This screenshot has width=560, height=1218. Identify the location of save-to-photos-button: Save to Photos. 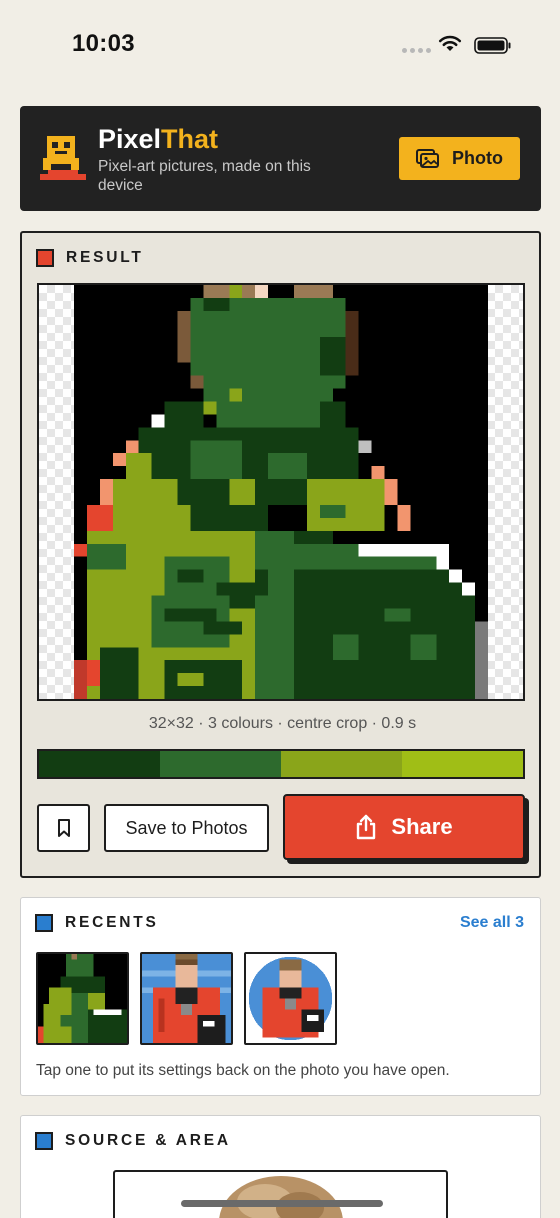
(186, 828).